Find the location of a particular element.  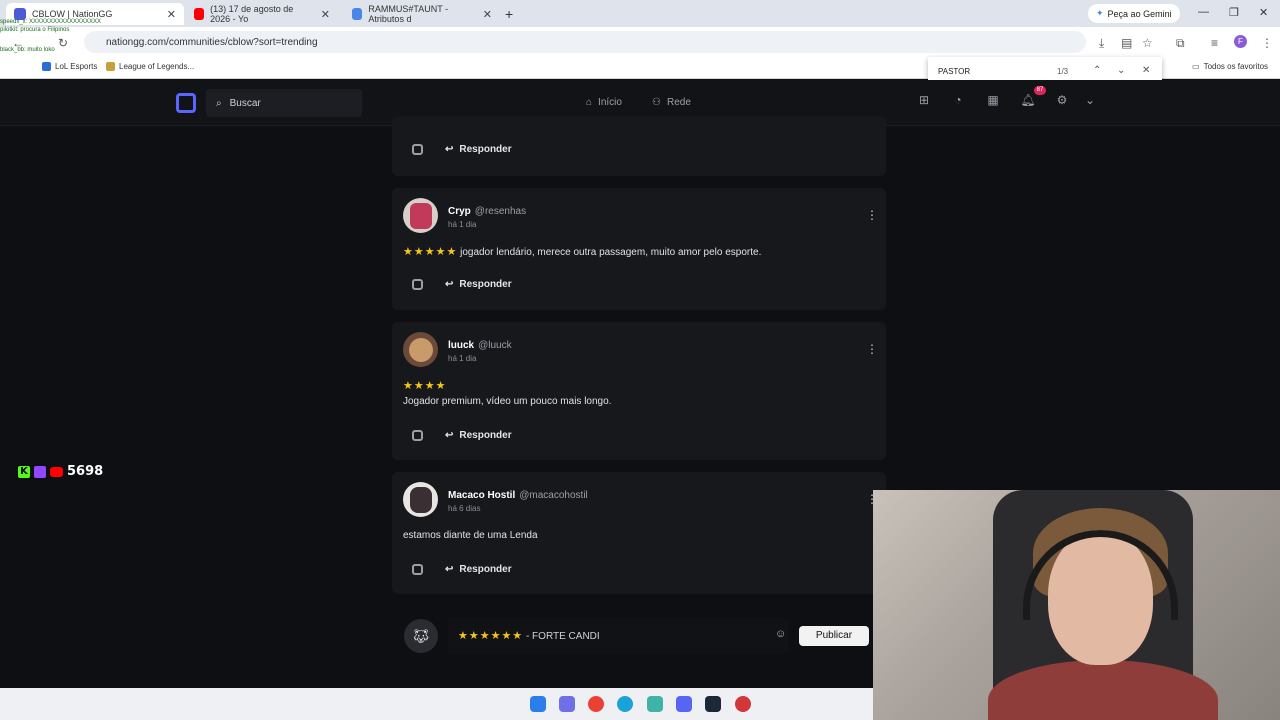

media-icon: ≡ is located at coordinates (1214, 43).